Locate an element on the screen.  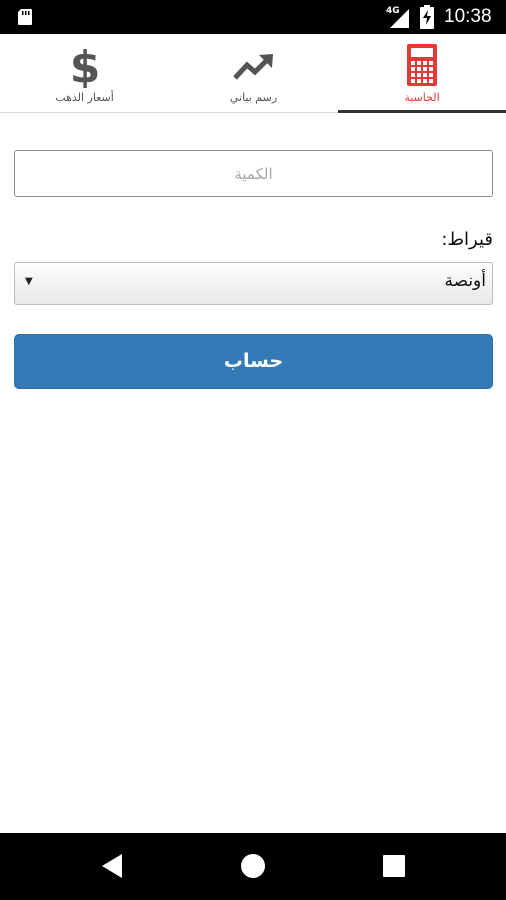
recent-apps-icon is located at coordinates (394, 866).